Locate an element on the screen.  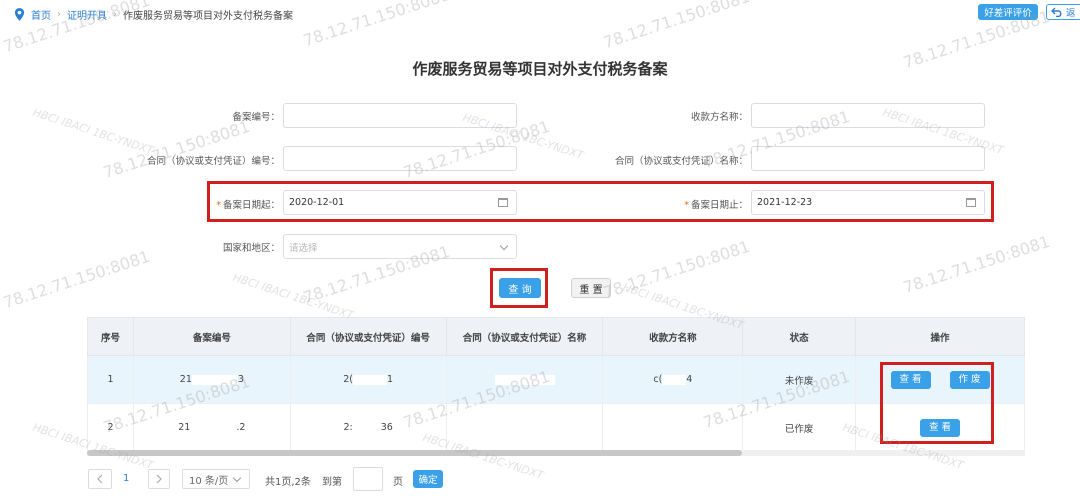
evaluate-button: 好差评评价 is located at coordinates (1008, 12).